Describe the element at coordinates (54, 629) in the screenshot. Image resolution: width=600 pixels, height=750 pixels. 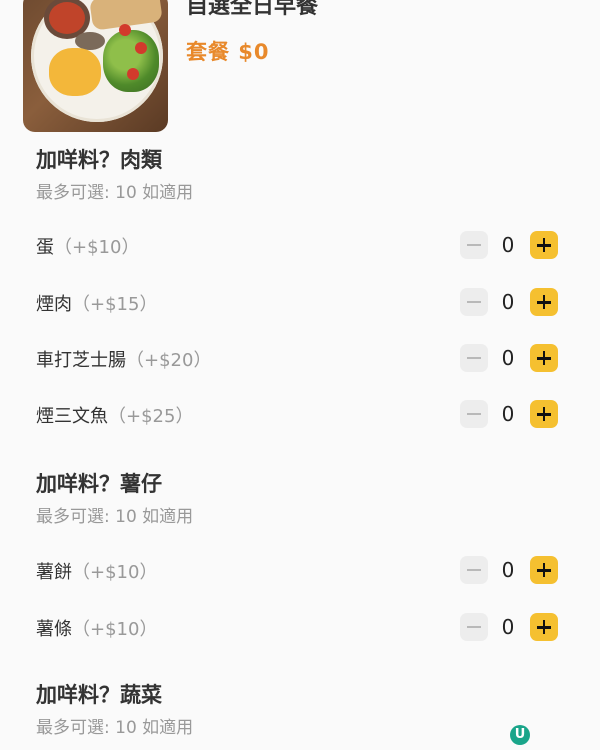
I see `option-name: 薯條` at that location.